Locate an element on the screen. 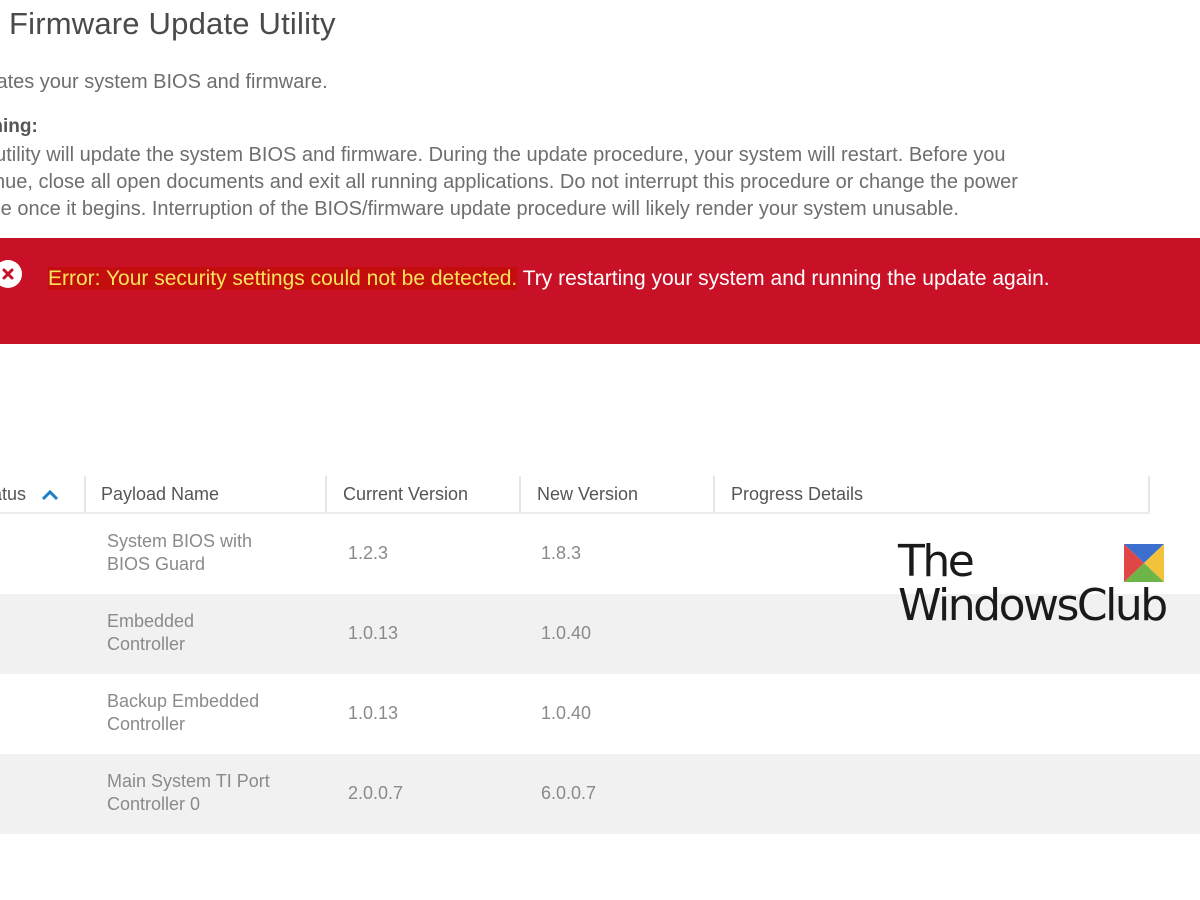  column-header-current-version: Current Version is located at coordinates (422, 494).